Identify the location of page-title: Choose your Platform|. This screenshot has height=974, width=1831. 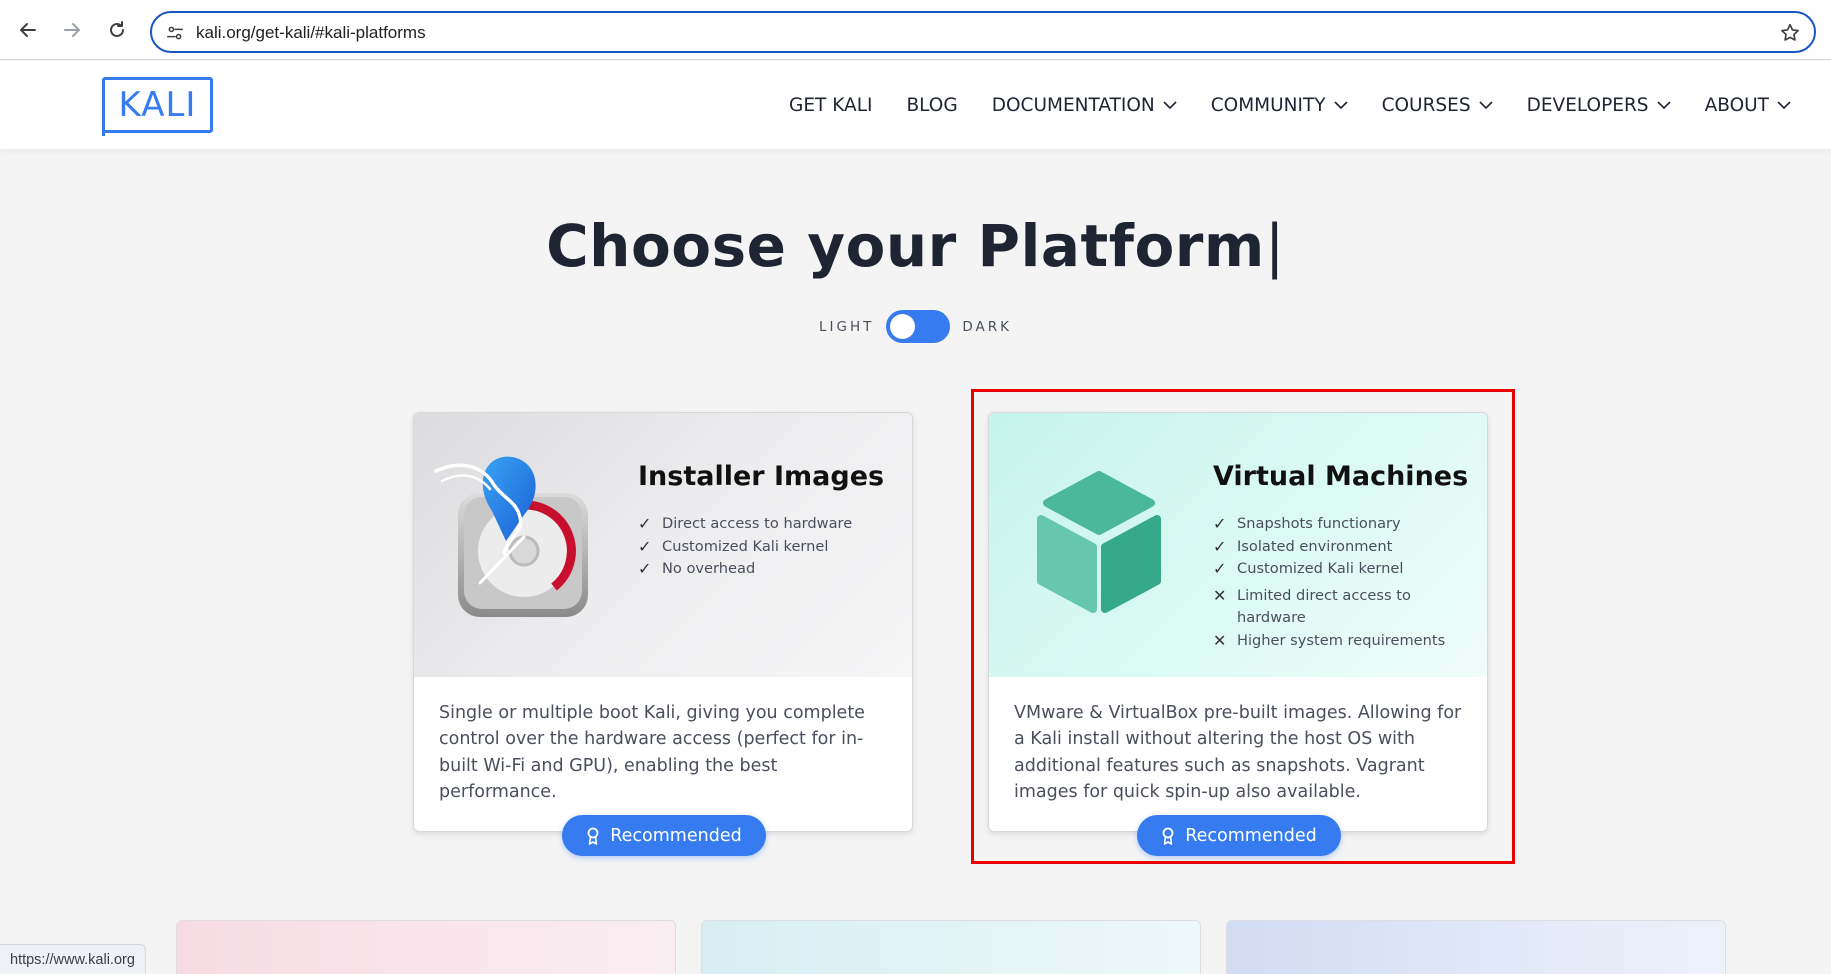
(915, 246).